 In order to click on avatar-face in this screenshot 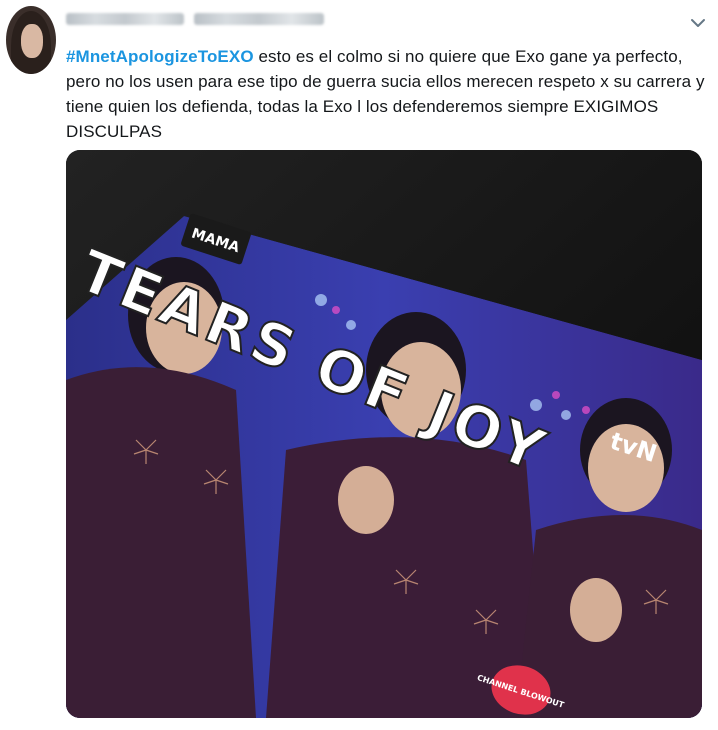, I will do `click(32, 41)`.